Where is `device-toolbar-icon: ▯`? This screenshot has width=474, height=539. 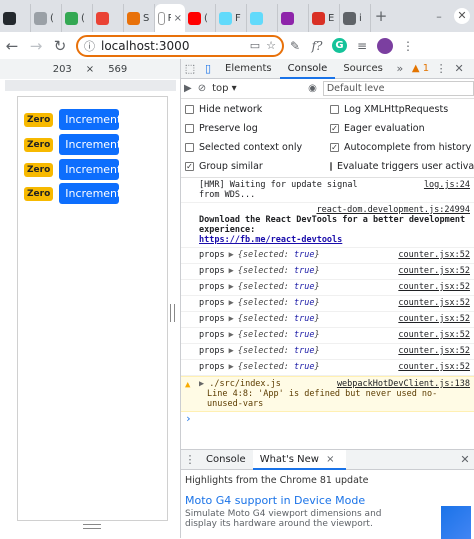 device-toolbar-icon: ▯ is located at coordinates (208, 68).